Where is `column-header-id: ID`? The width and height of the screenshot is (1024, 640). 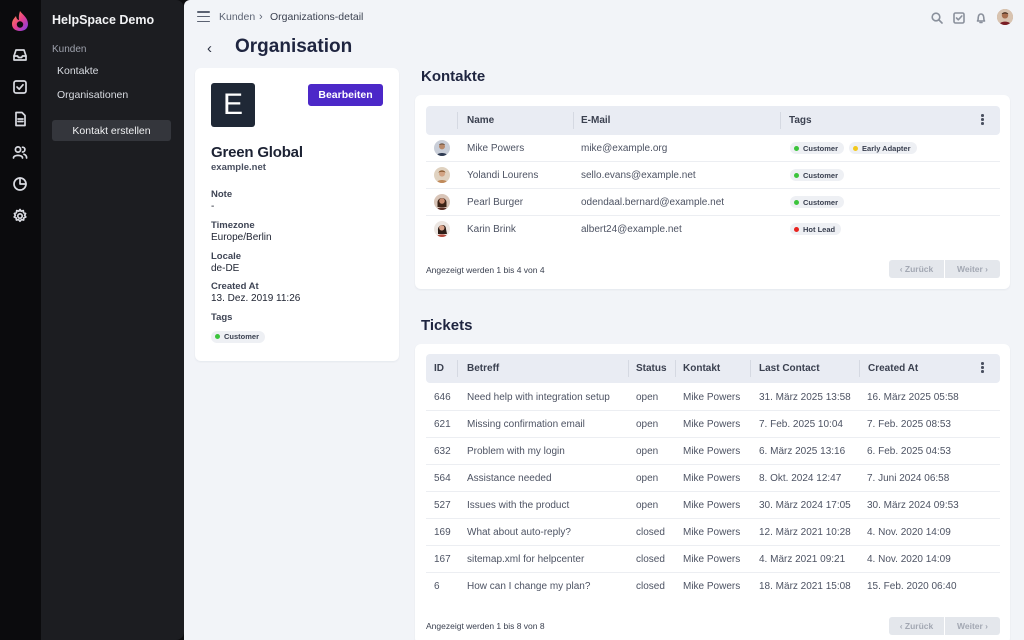 column-header-id: ID is located at coordinates (439, 368).